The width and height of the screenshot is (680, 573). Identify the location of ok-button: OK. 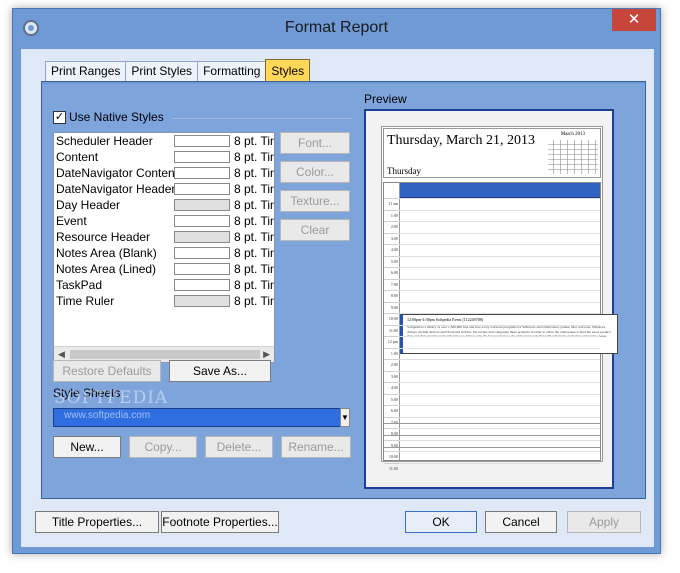
(441, 522).